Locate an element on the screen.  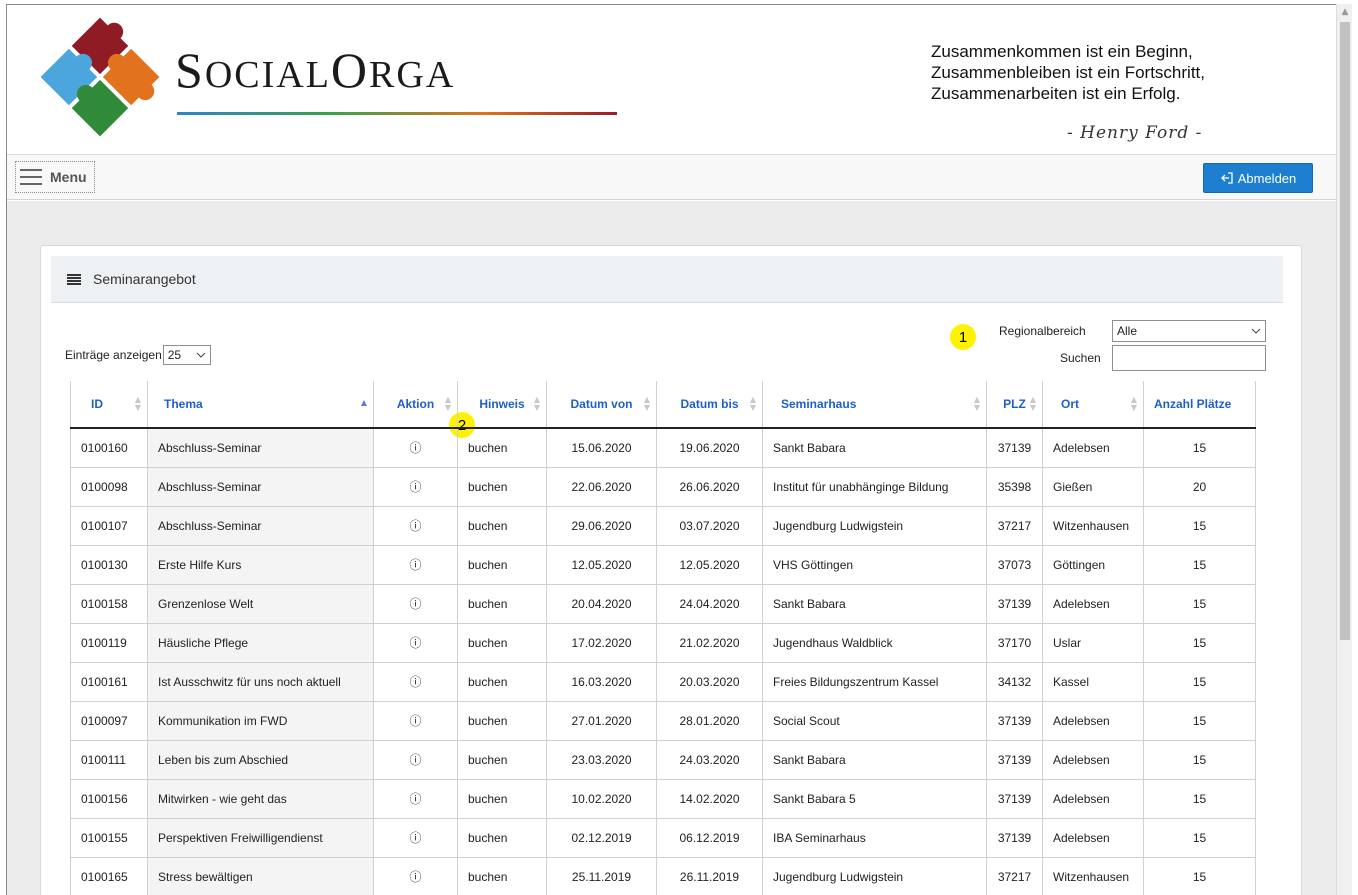
column-header-hinweis: Hinweis ▲ ▼ is located at coordinates (502, 405).